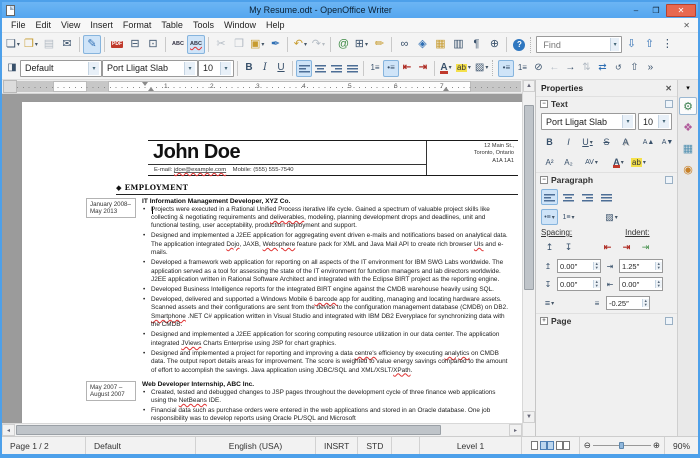 The width and height of the screenshot is (700, 458). Describe the element at coordinates (563, 445) in the screenshot. I see `book-view-button` at that location.